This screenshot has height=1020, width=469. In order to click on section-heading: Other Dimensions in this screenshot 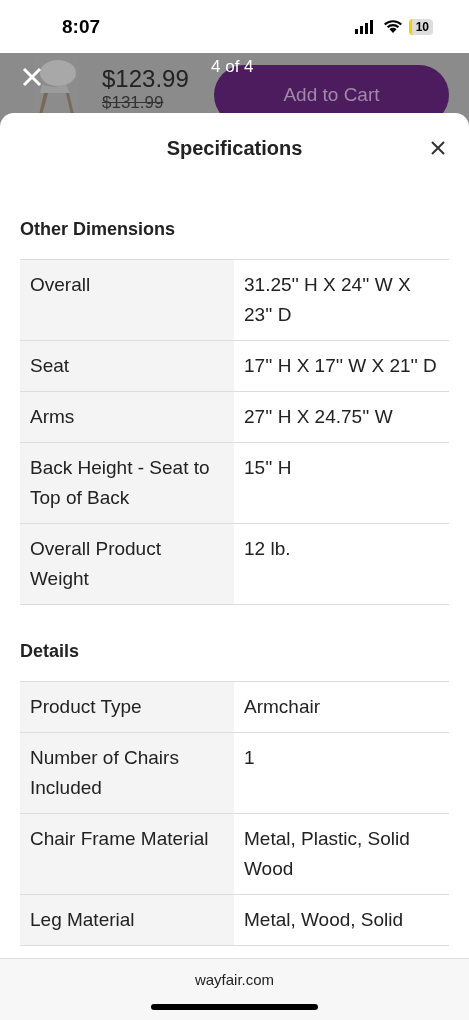, I will do `click(98, 229)`.